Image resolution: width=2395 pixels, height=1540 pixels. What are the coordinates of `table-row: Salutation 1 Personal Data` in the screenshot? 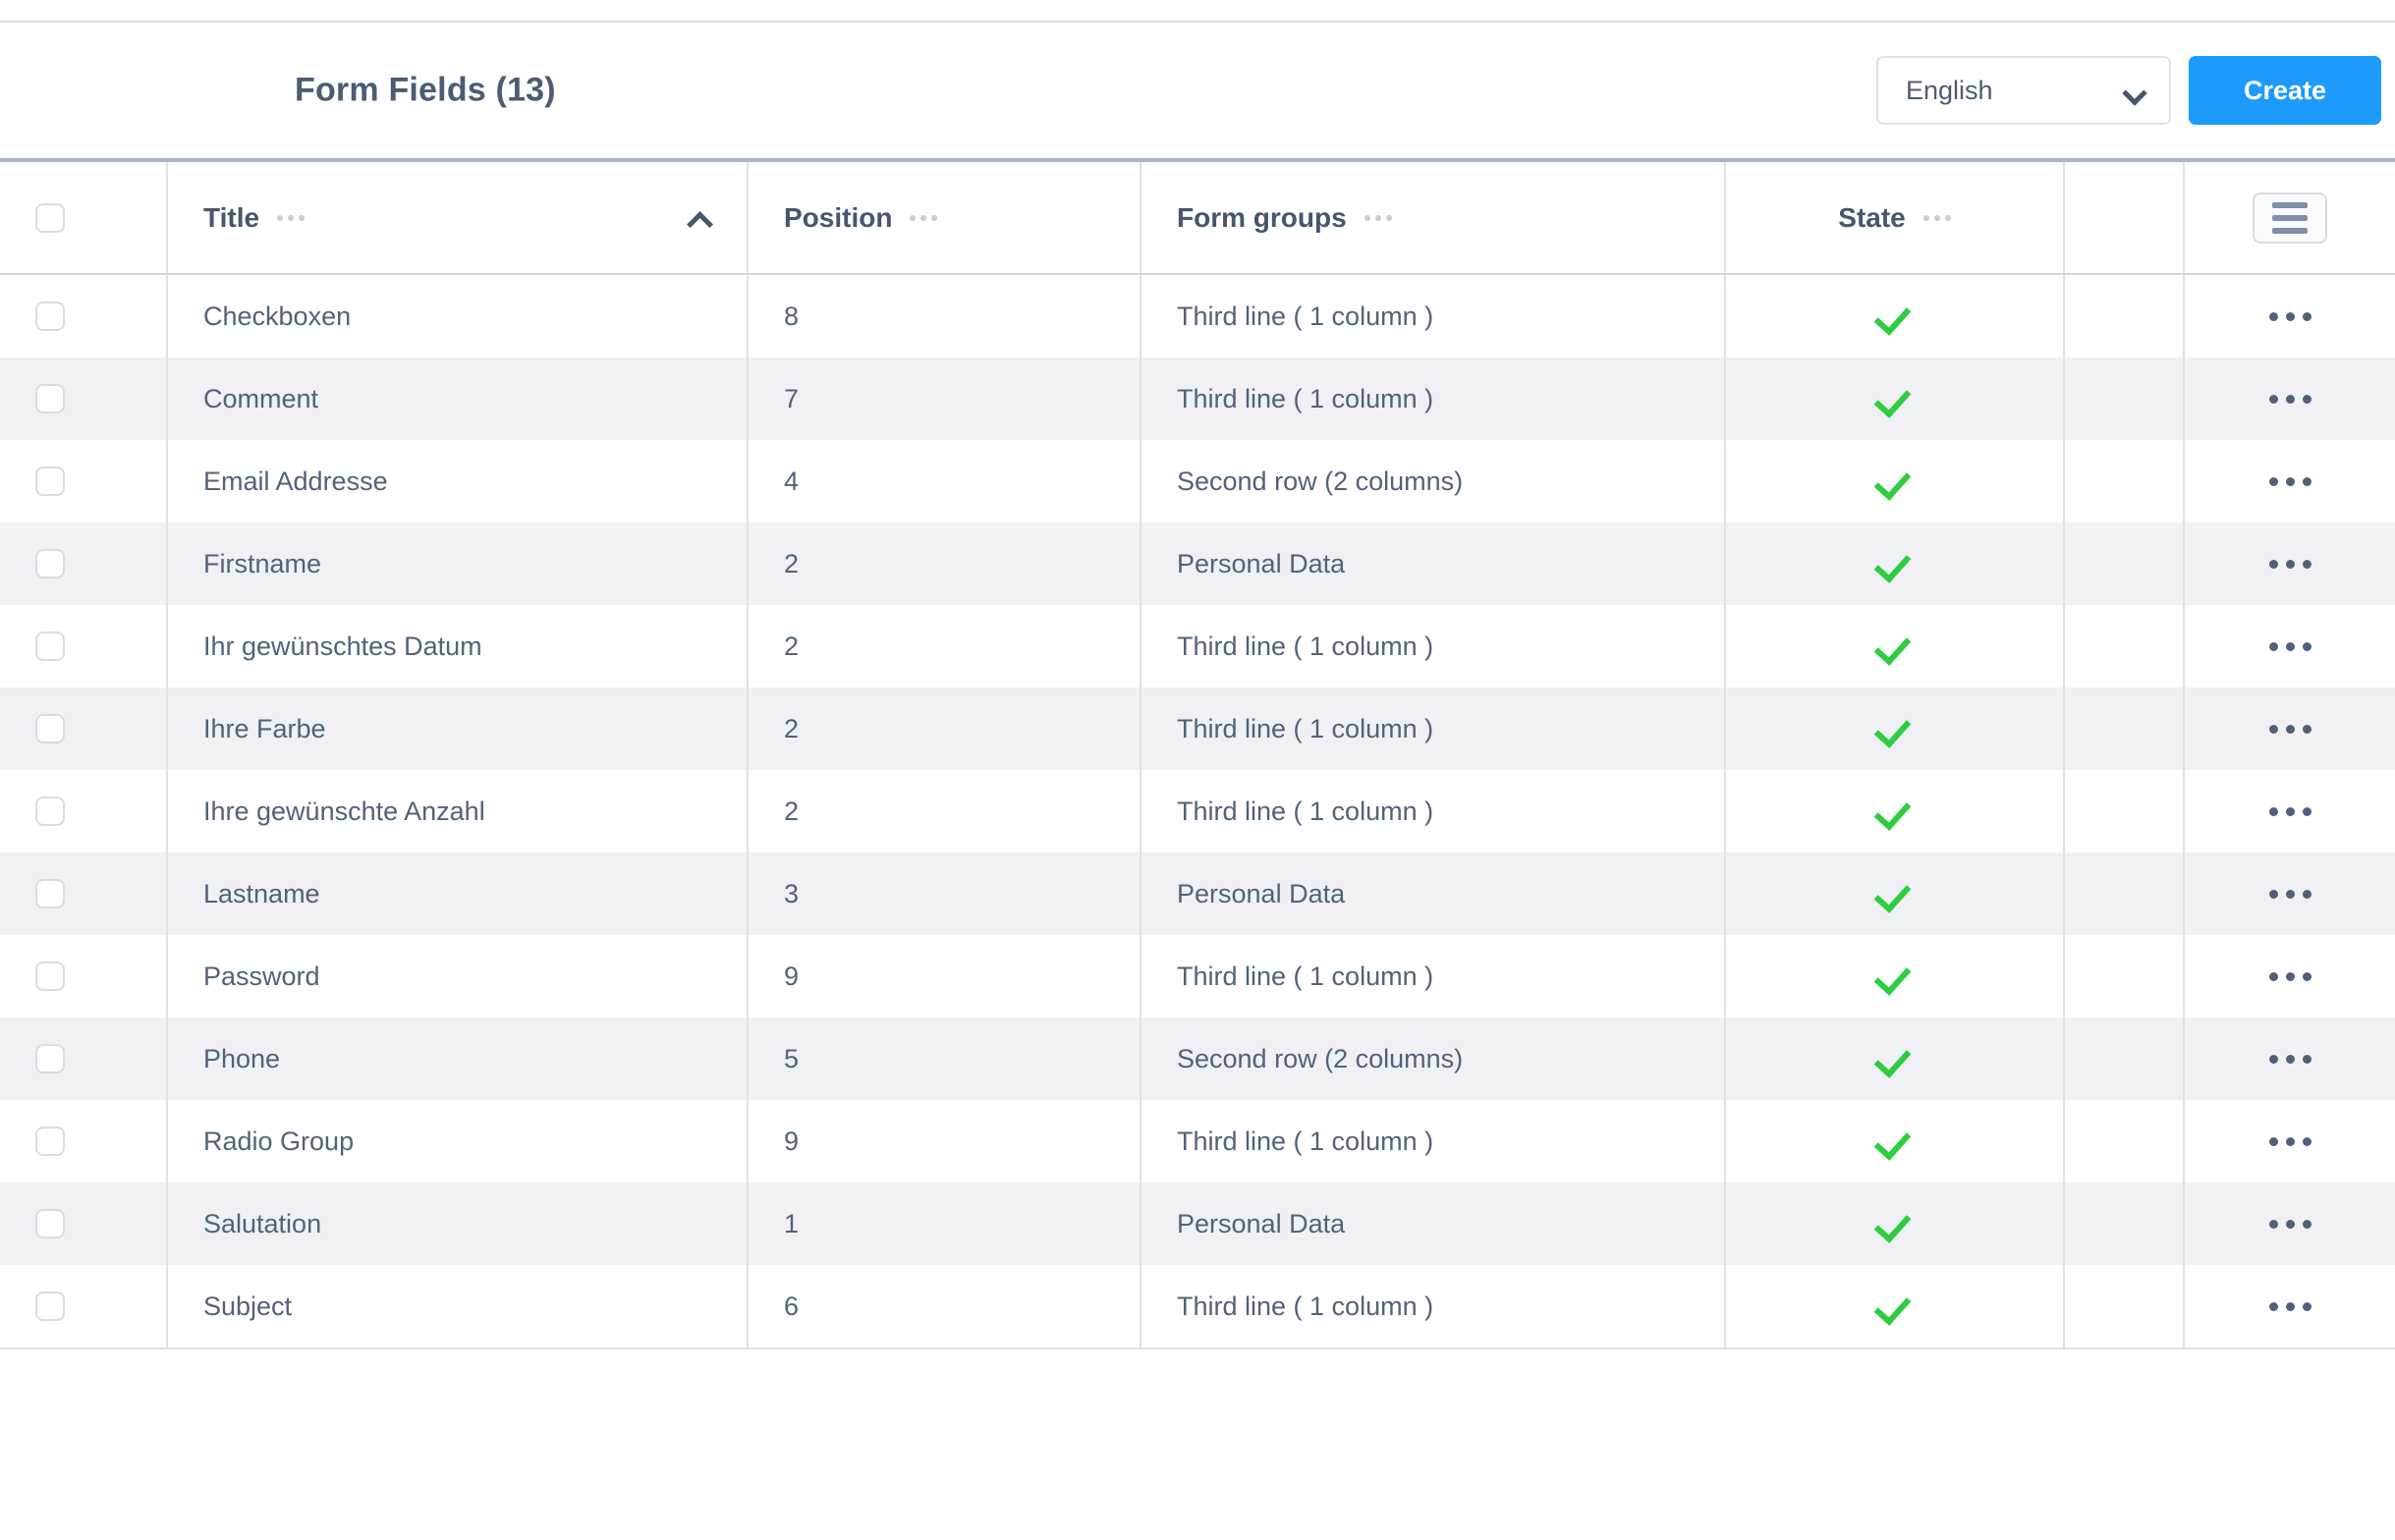 It's located at (1197, 1223).